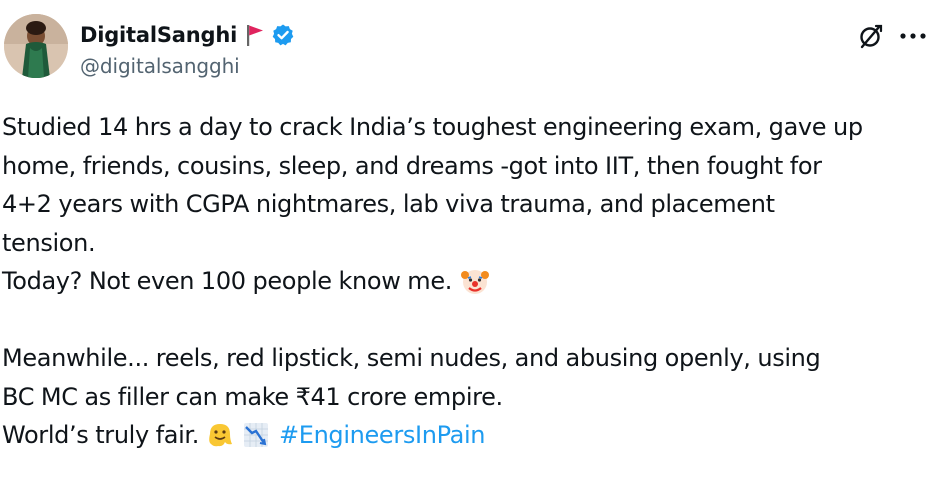 The height and width of the screenshot is (477, 943). What do you see at coordinates (382, 435) in the screenshot?
I see `hashtag-link: #EngineersInPain` at bounding box center [382, 435].